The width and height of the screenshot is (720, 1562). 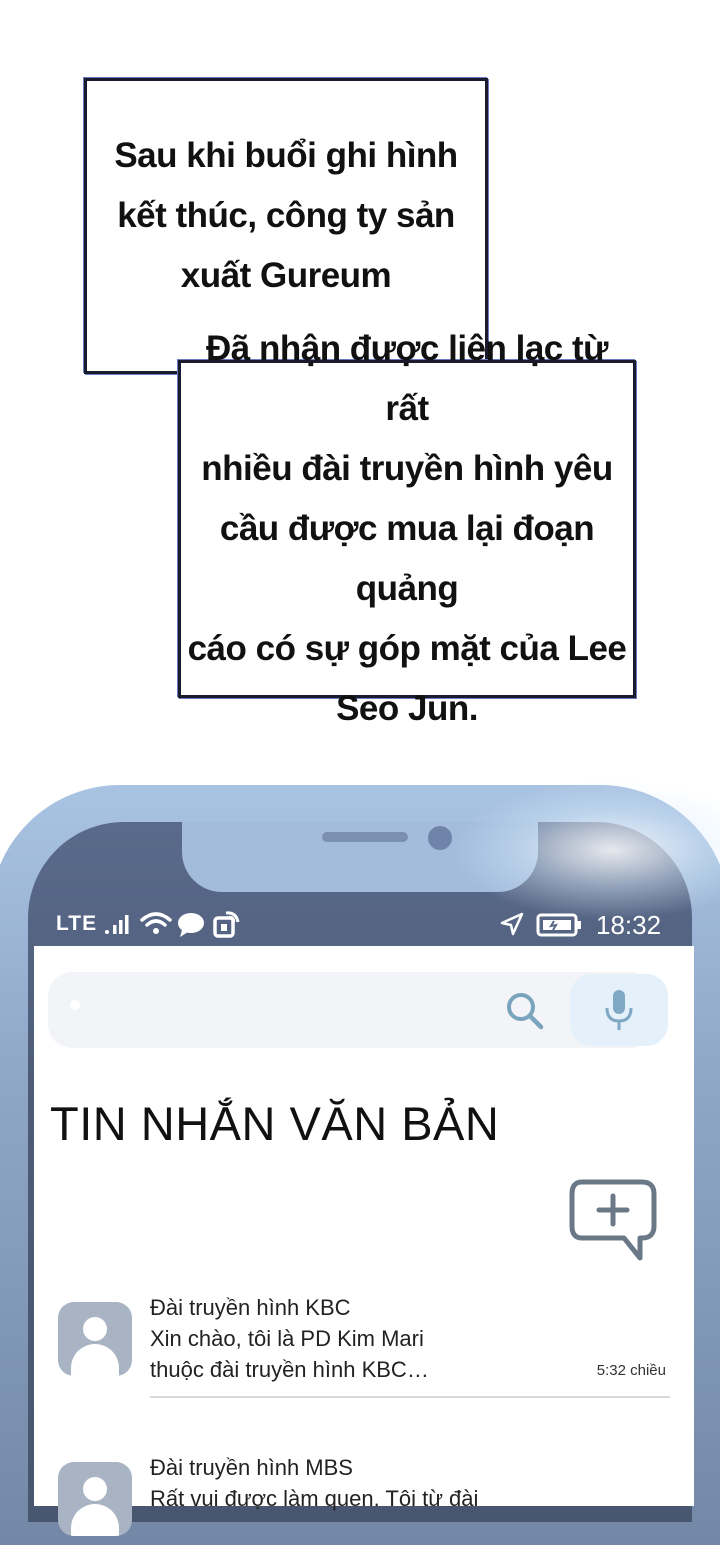 I want to click on message-line-1: Rất vui được làm quen. Tôi từ đài, so click(x=314, y=1498).